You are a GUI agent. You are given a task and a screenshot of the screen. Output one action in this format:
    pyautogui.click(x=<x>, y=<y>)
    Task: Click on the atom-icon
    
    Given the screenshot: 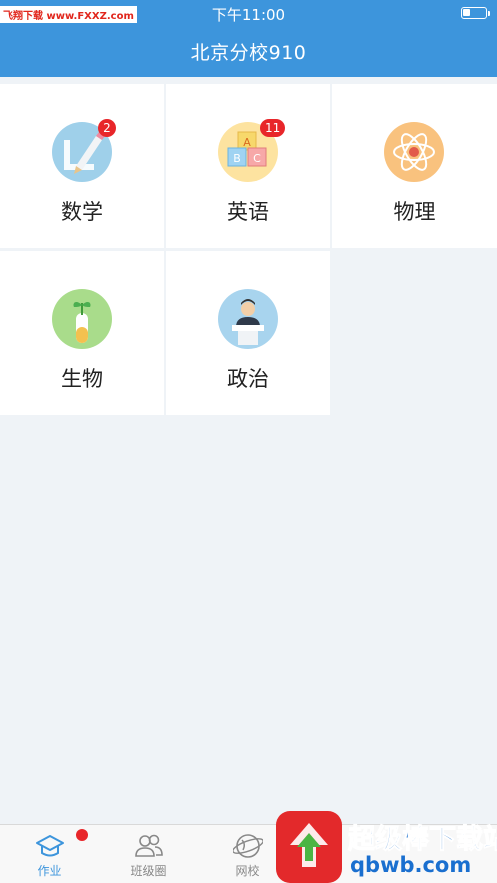 What is the action you would take?
    pyautogui.click(x=414, y=152)
    